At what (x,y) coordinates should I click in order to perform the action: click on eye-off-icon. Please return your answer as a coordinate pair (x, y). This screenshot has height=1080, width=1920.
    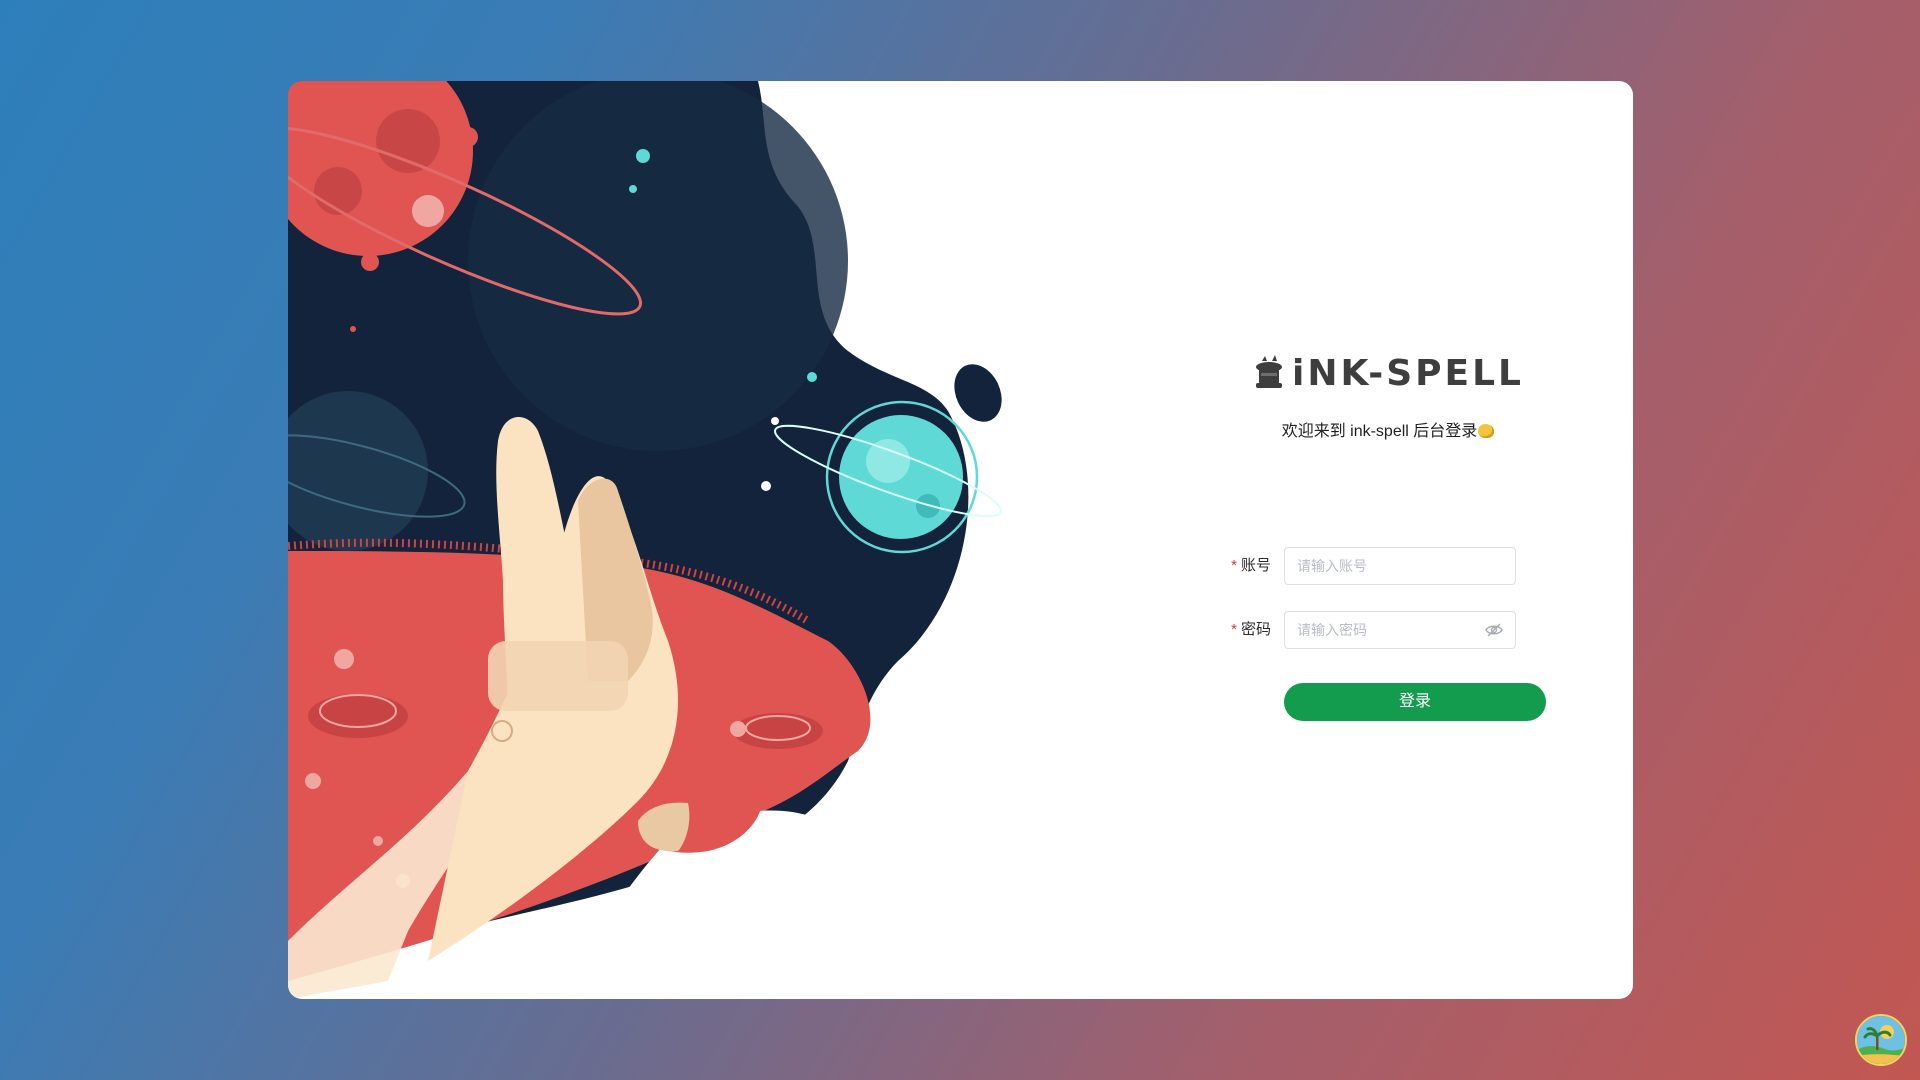
    Looking at the image, I should click on (1494, 630).